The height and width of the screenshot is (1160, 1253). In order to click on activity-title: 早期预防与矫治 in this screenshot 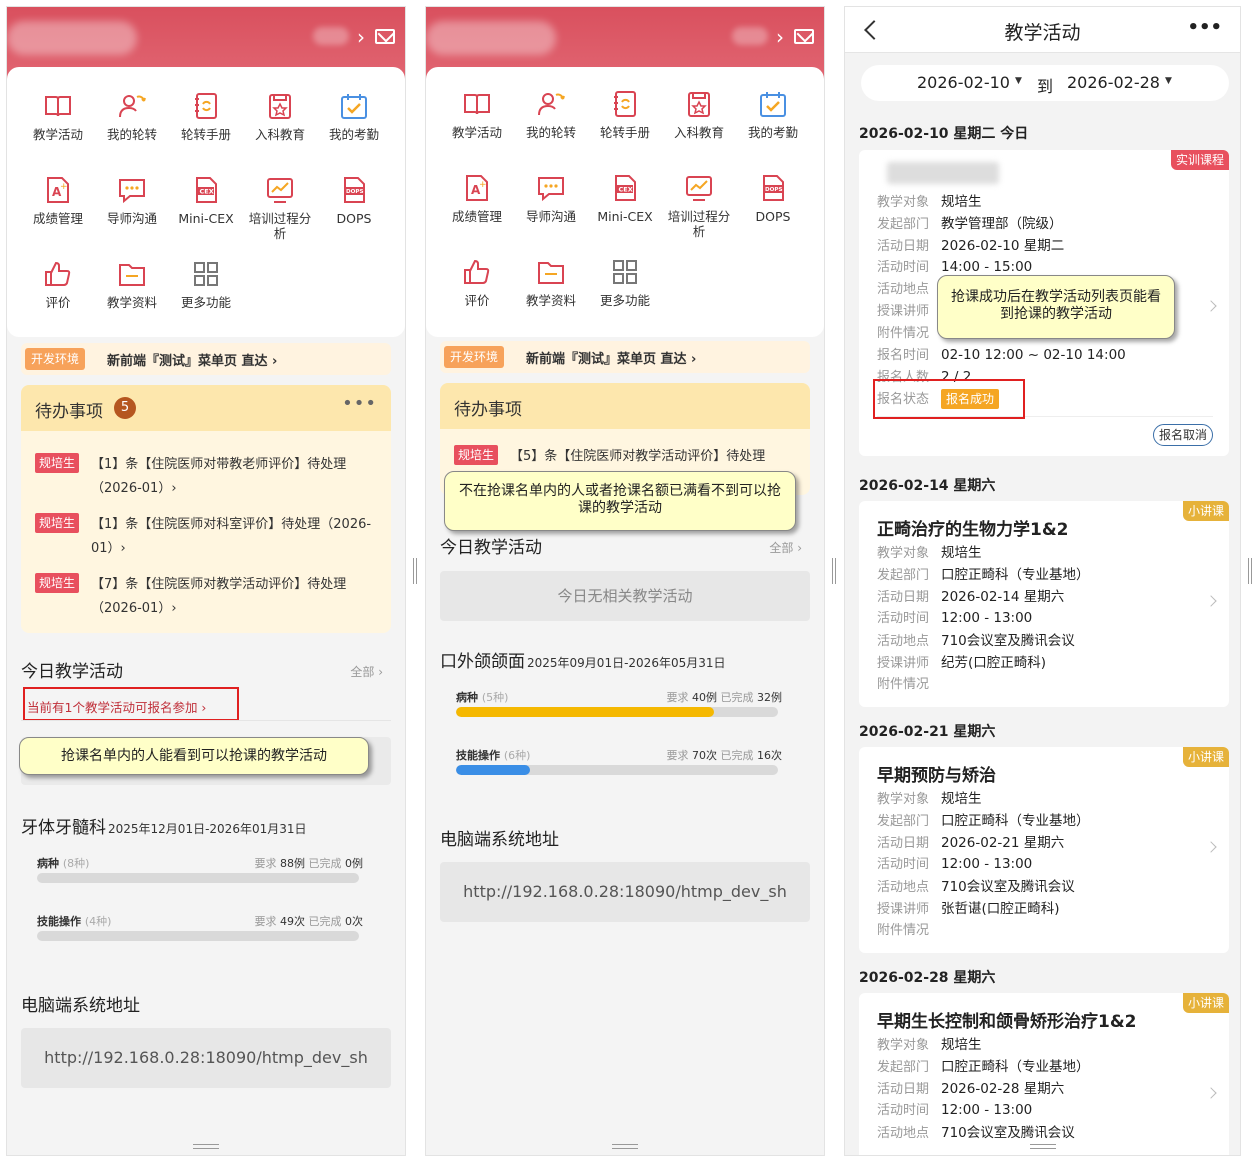, I will do `click(936, 773)`.